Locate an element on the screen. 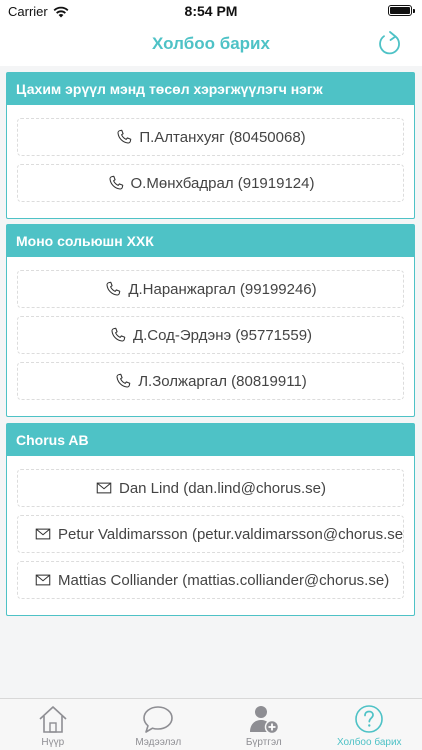 The image size is (422, 750). status-time: 8:54 PM is located at coordinates (211, 11).